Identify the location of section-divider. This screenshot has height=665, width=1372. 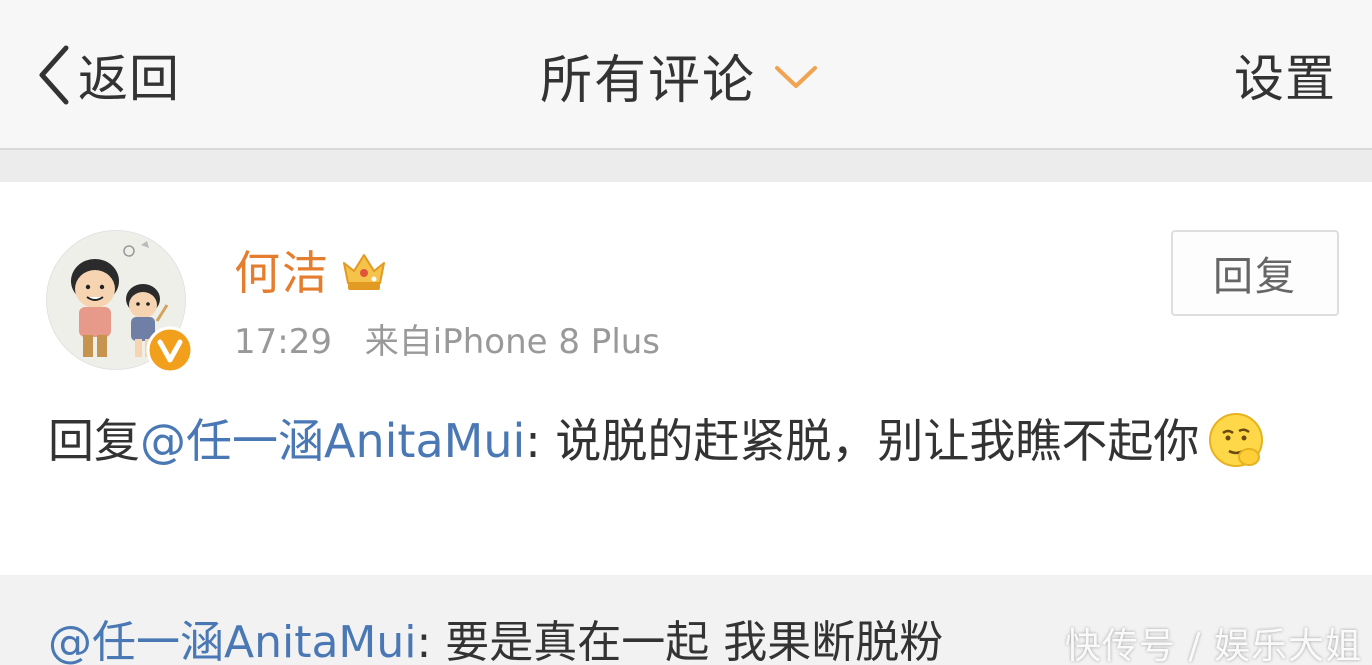
(686, 166).